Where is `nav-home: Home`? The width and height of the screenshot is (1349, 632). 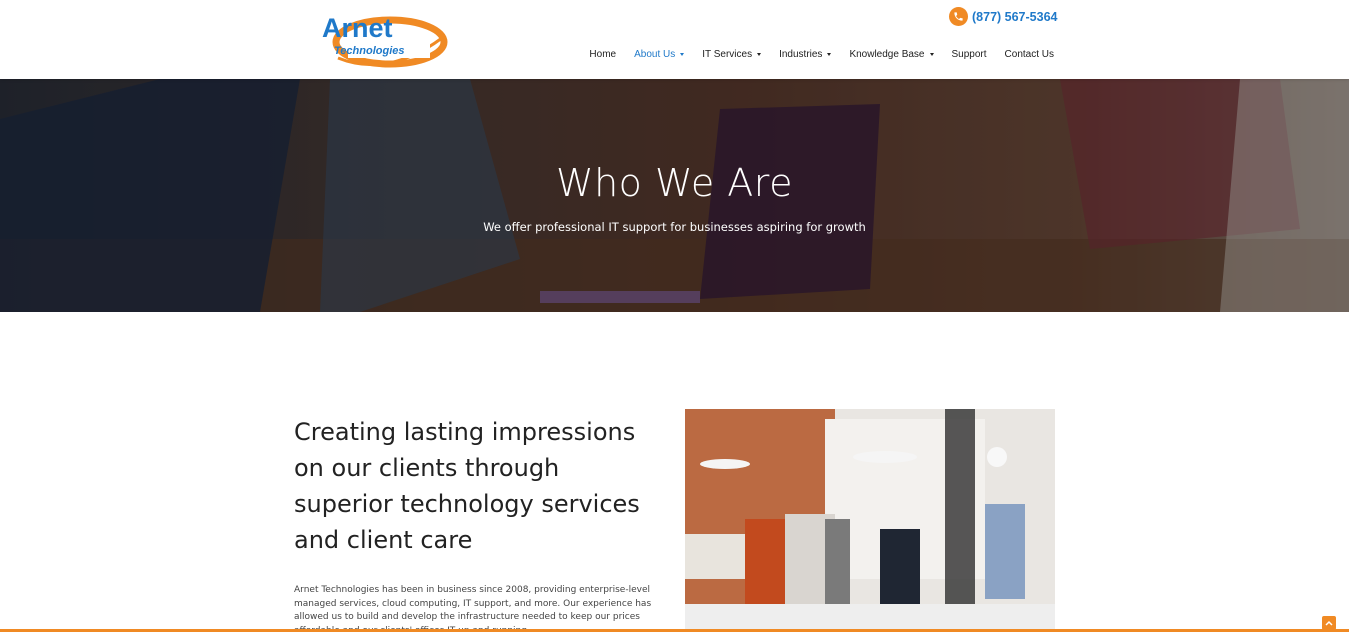
nav-home: Home is located at coordinates (602, 54).